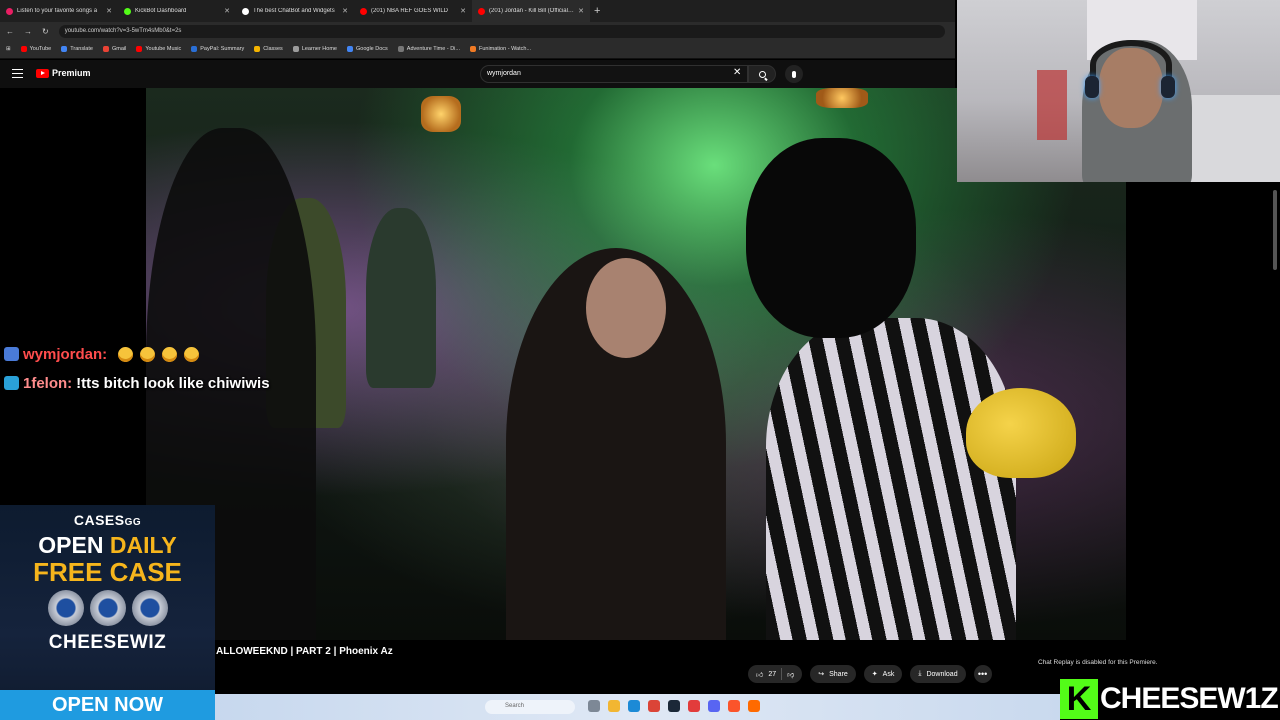  I want to click on clear-search-icon: ✕, so click(737, 72).